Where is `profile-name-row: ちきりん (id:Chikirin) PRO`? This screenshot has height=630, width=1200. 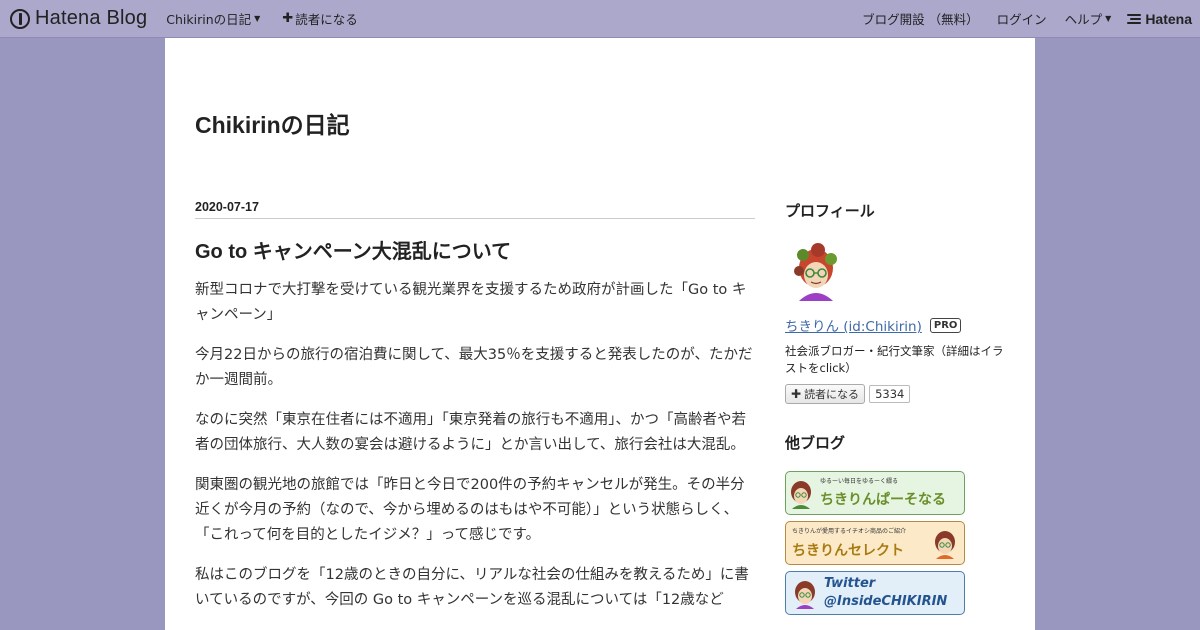 profile-name-row: ちきりん (id:Chikirin) PRO is located at coordinates (900, 325).